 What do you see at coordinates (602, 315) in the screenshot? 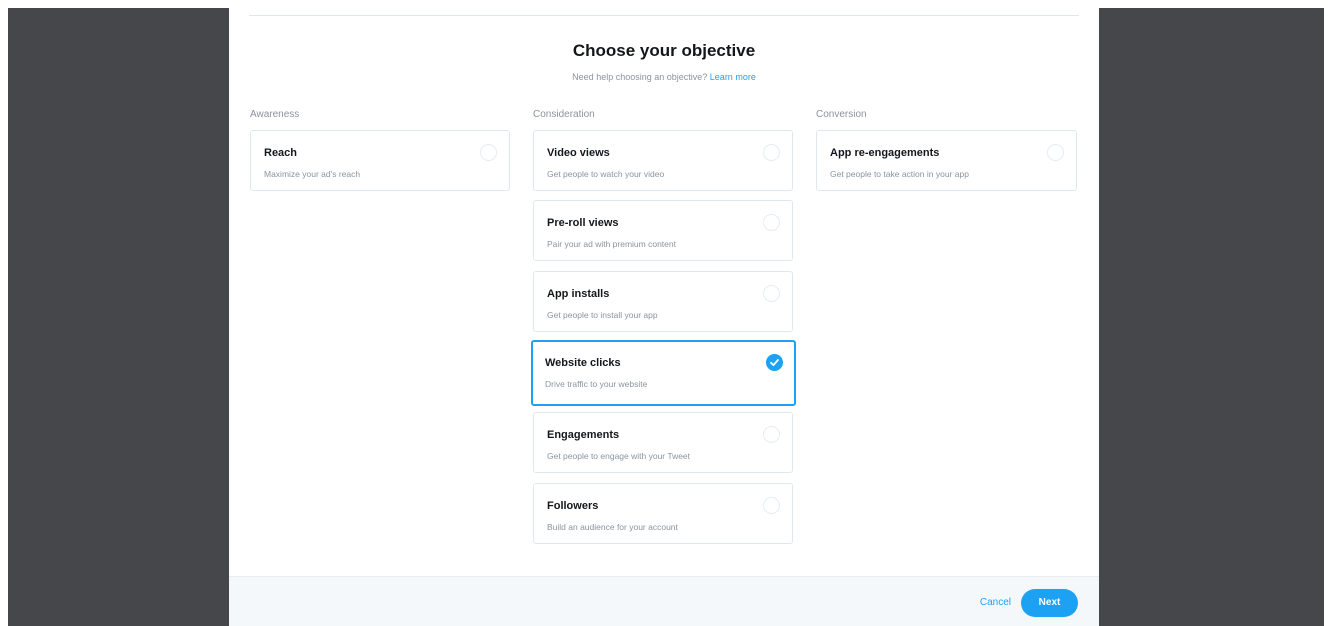
I see `objective-description: Get people to install your app` at bounding box center [602, 315].